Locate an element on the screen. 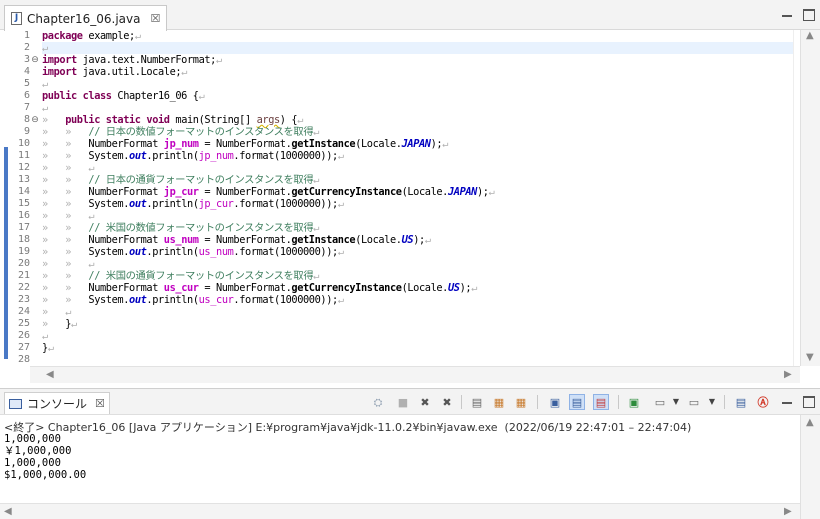 The height and width of the screenshot is (519, 820). code-line: » » // 日本の数値フォーマットのインスタンスを取得↵ is located at coordinates (421, 132).